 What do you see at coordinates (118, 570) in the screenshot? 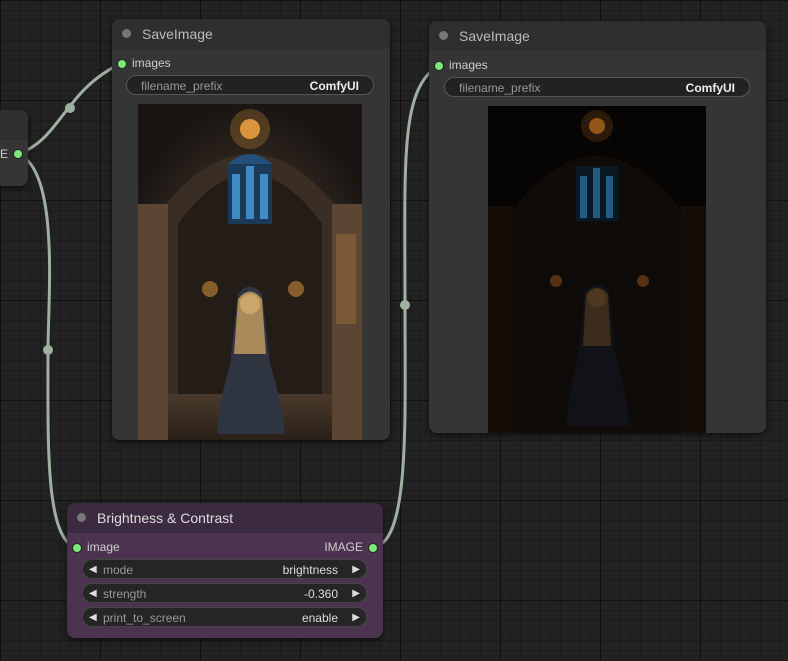
I see `widget-label: mode` at bounding box center [118, 570].